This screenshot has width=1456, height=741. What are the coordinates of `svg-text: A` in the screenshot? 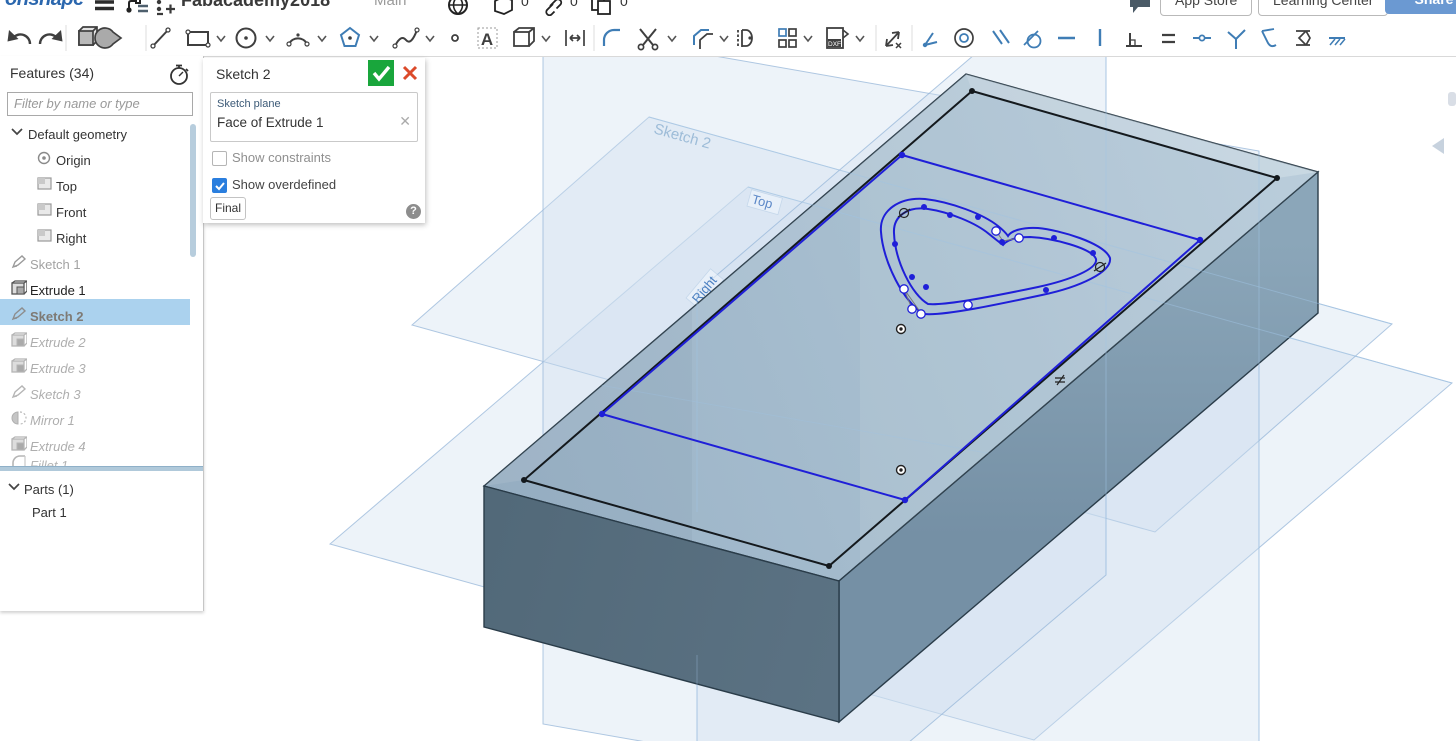 It's located at (487, 39).